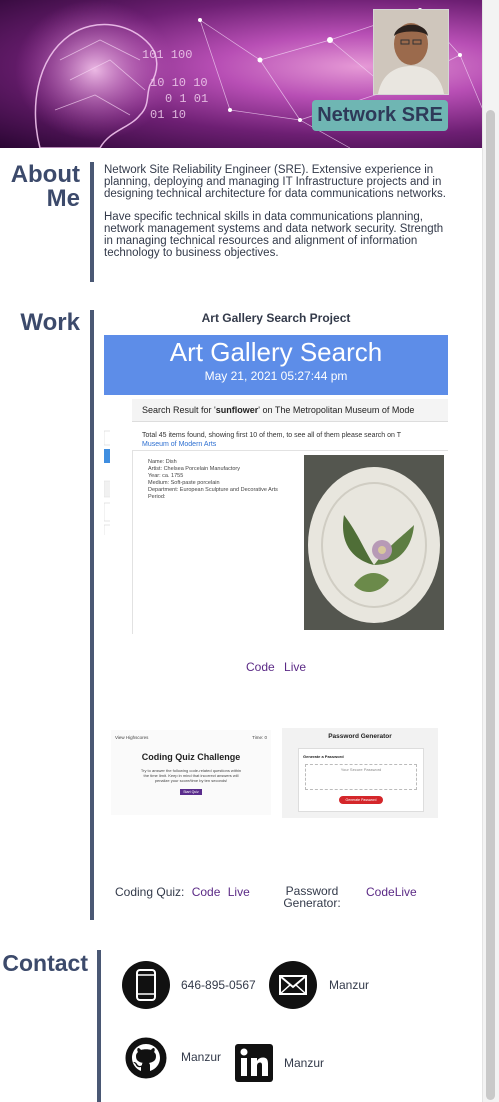  Describe the element at coordinates (304, 1063) in the screenshot. I see `linkedin-label: Manzur` at that location.